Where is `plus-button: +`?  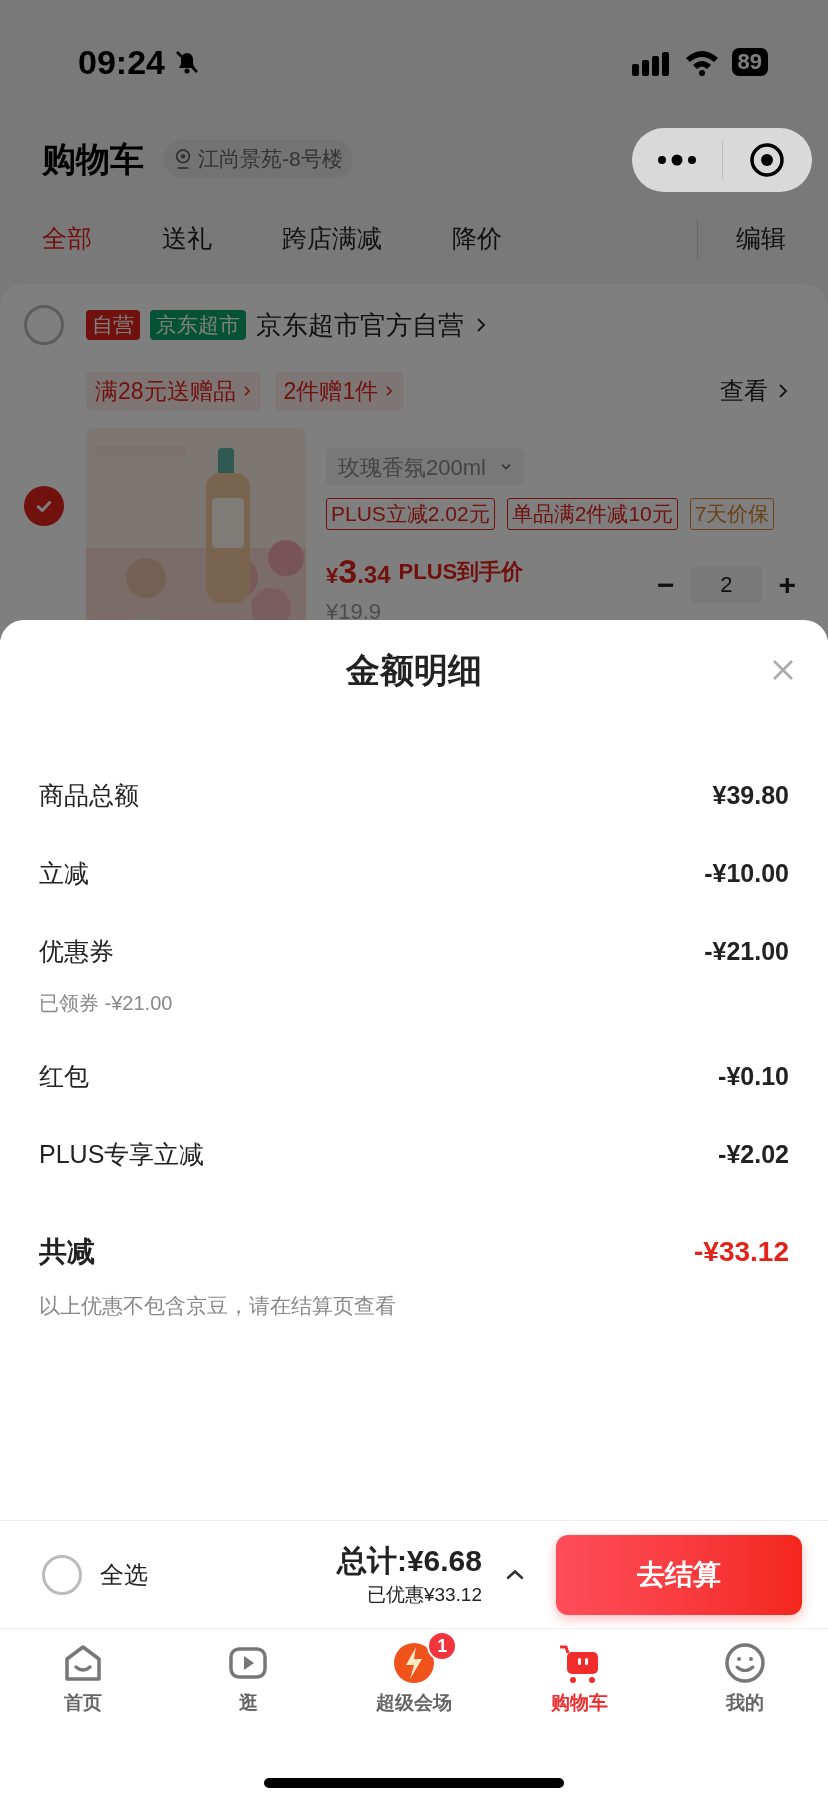
plus-button: + is located at coordinates (787, 584).